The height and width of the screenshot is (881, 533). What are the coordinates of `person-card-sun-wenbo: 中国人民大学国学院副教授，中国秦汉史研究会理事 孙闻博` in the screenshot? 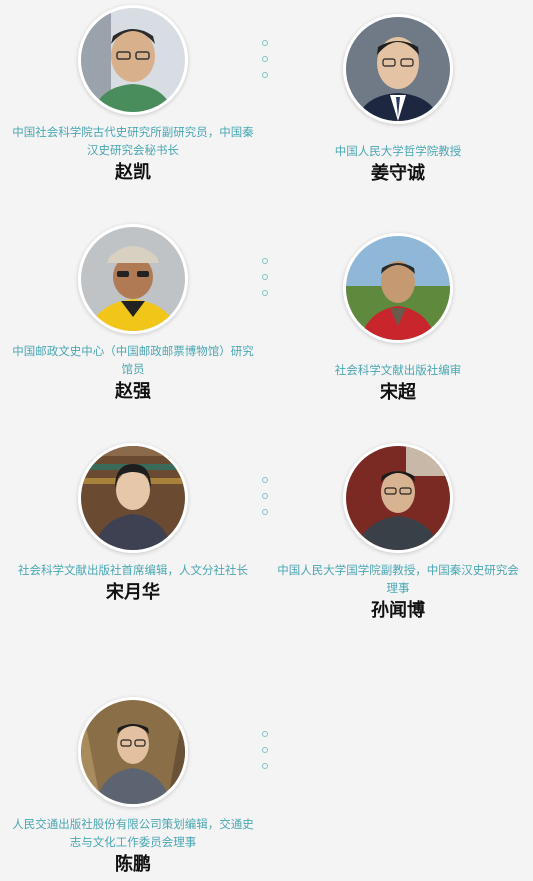 It's located at (398, 533).